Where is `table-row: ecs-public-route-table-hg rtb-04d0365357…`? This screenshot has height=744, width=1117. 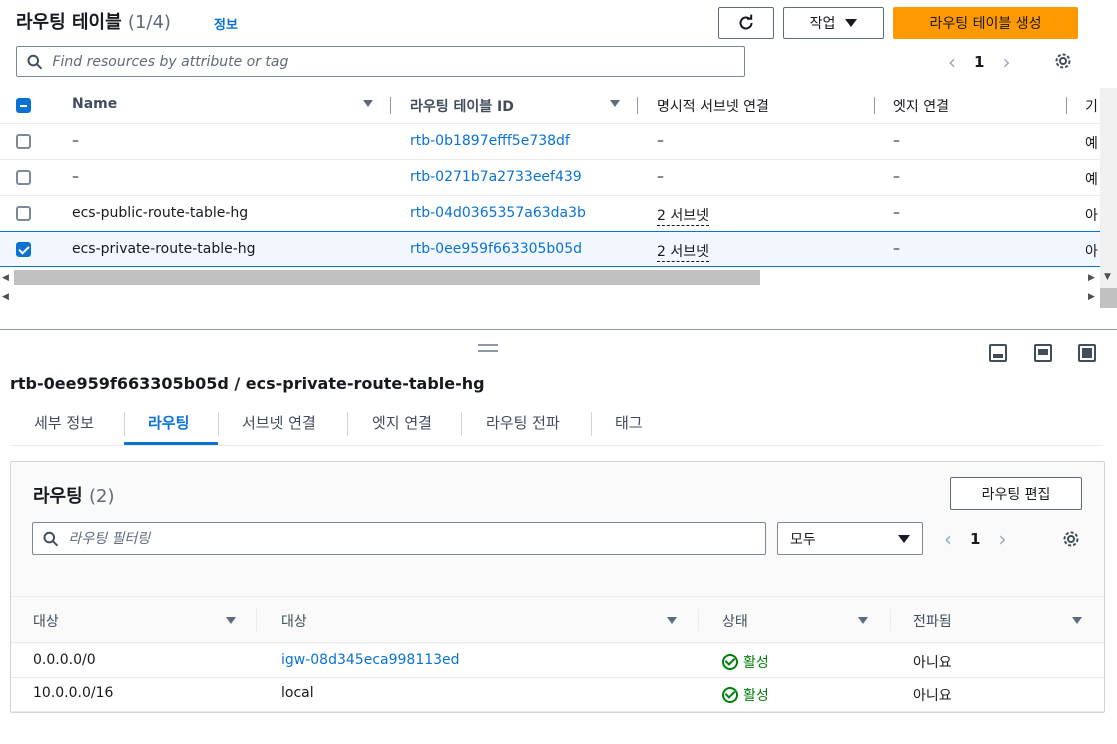 table-row: ecs-public-route-table-hg rtb-04d0365357… is located at coordinates (550, 214).